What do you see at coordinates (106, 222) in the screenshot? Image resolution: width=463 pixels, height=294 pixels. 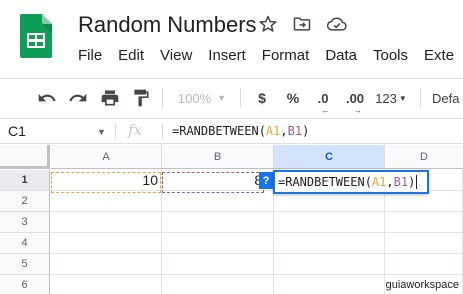 I see `cell-a3` at bounding box center [106, 222].